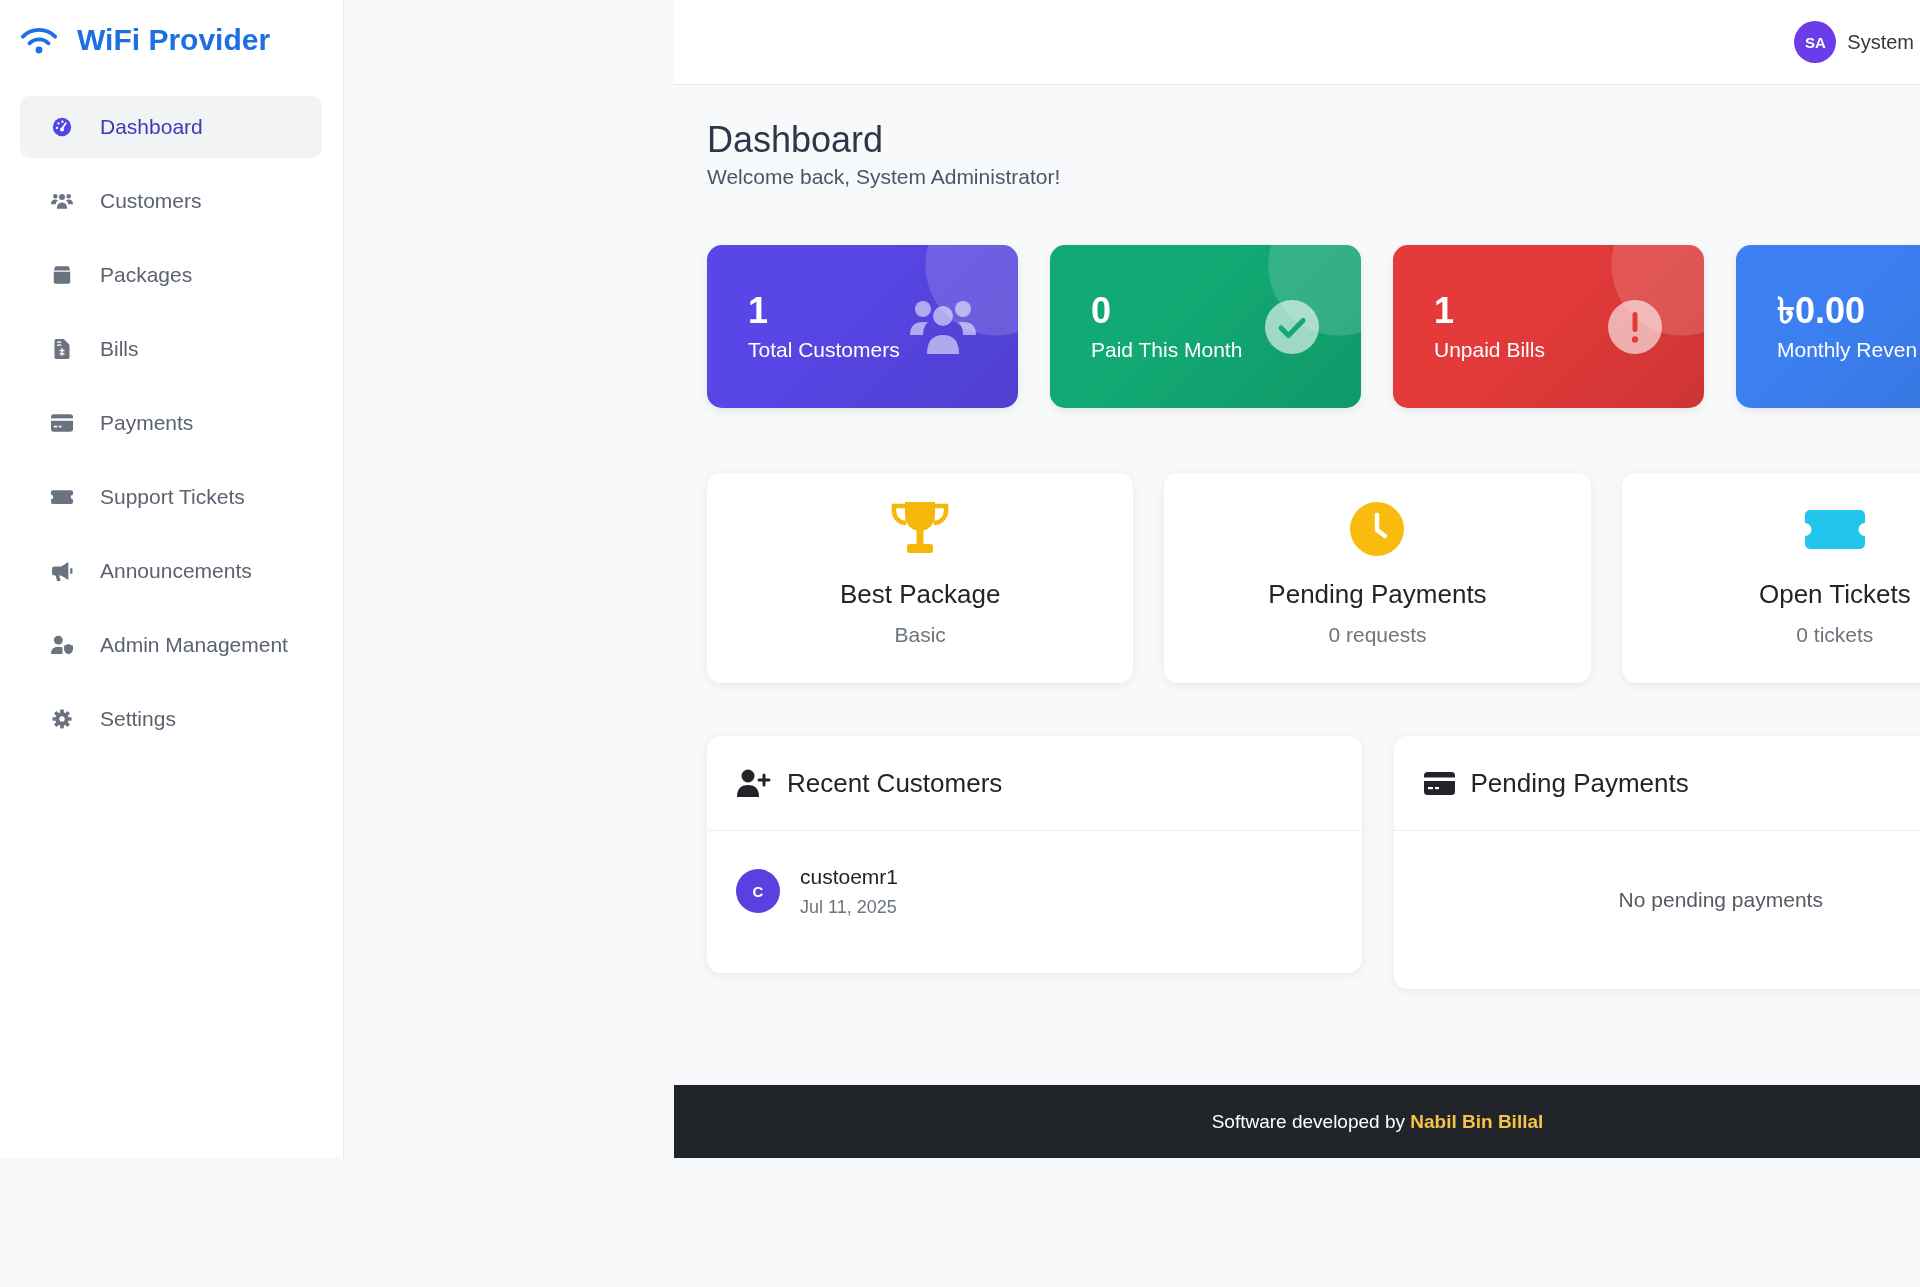 Image resolution: width=1920 pixels, height=1287 pixels. What do you see at coordinates (895, 783) in the screenshot?
I see `panel-title: Recent Customers` at bounding box center [895, 783].